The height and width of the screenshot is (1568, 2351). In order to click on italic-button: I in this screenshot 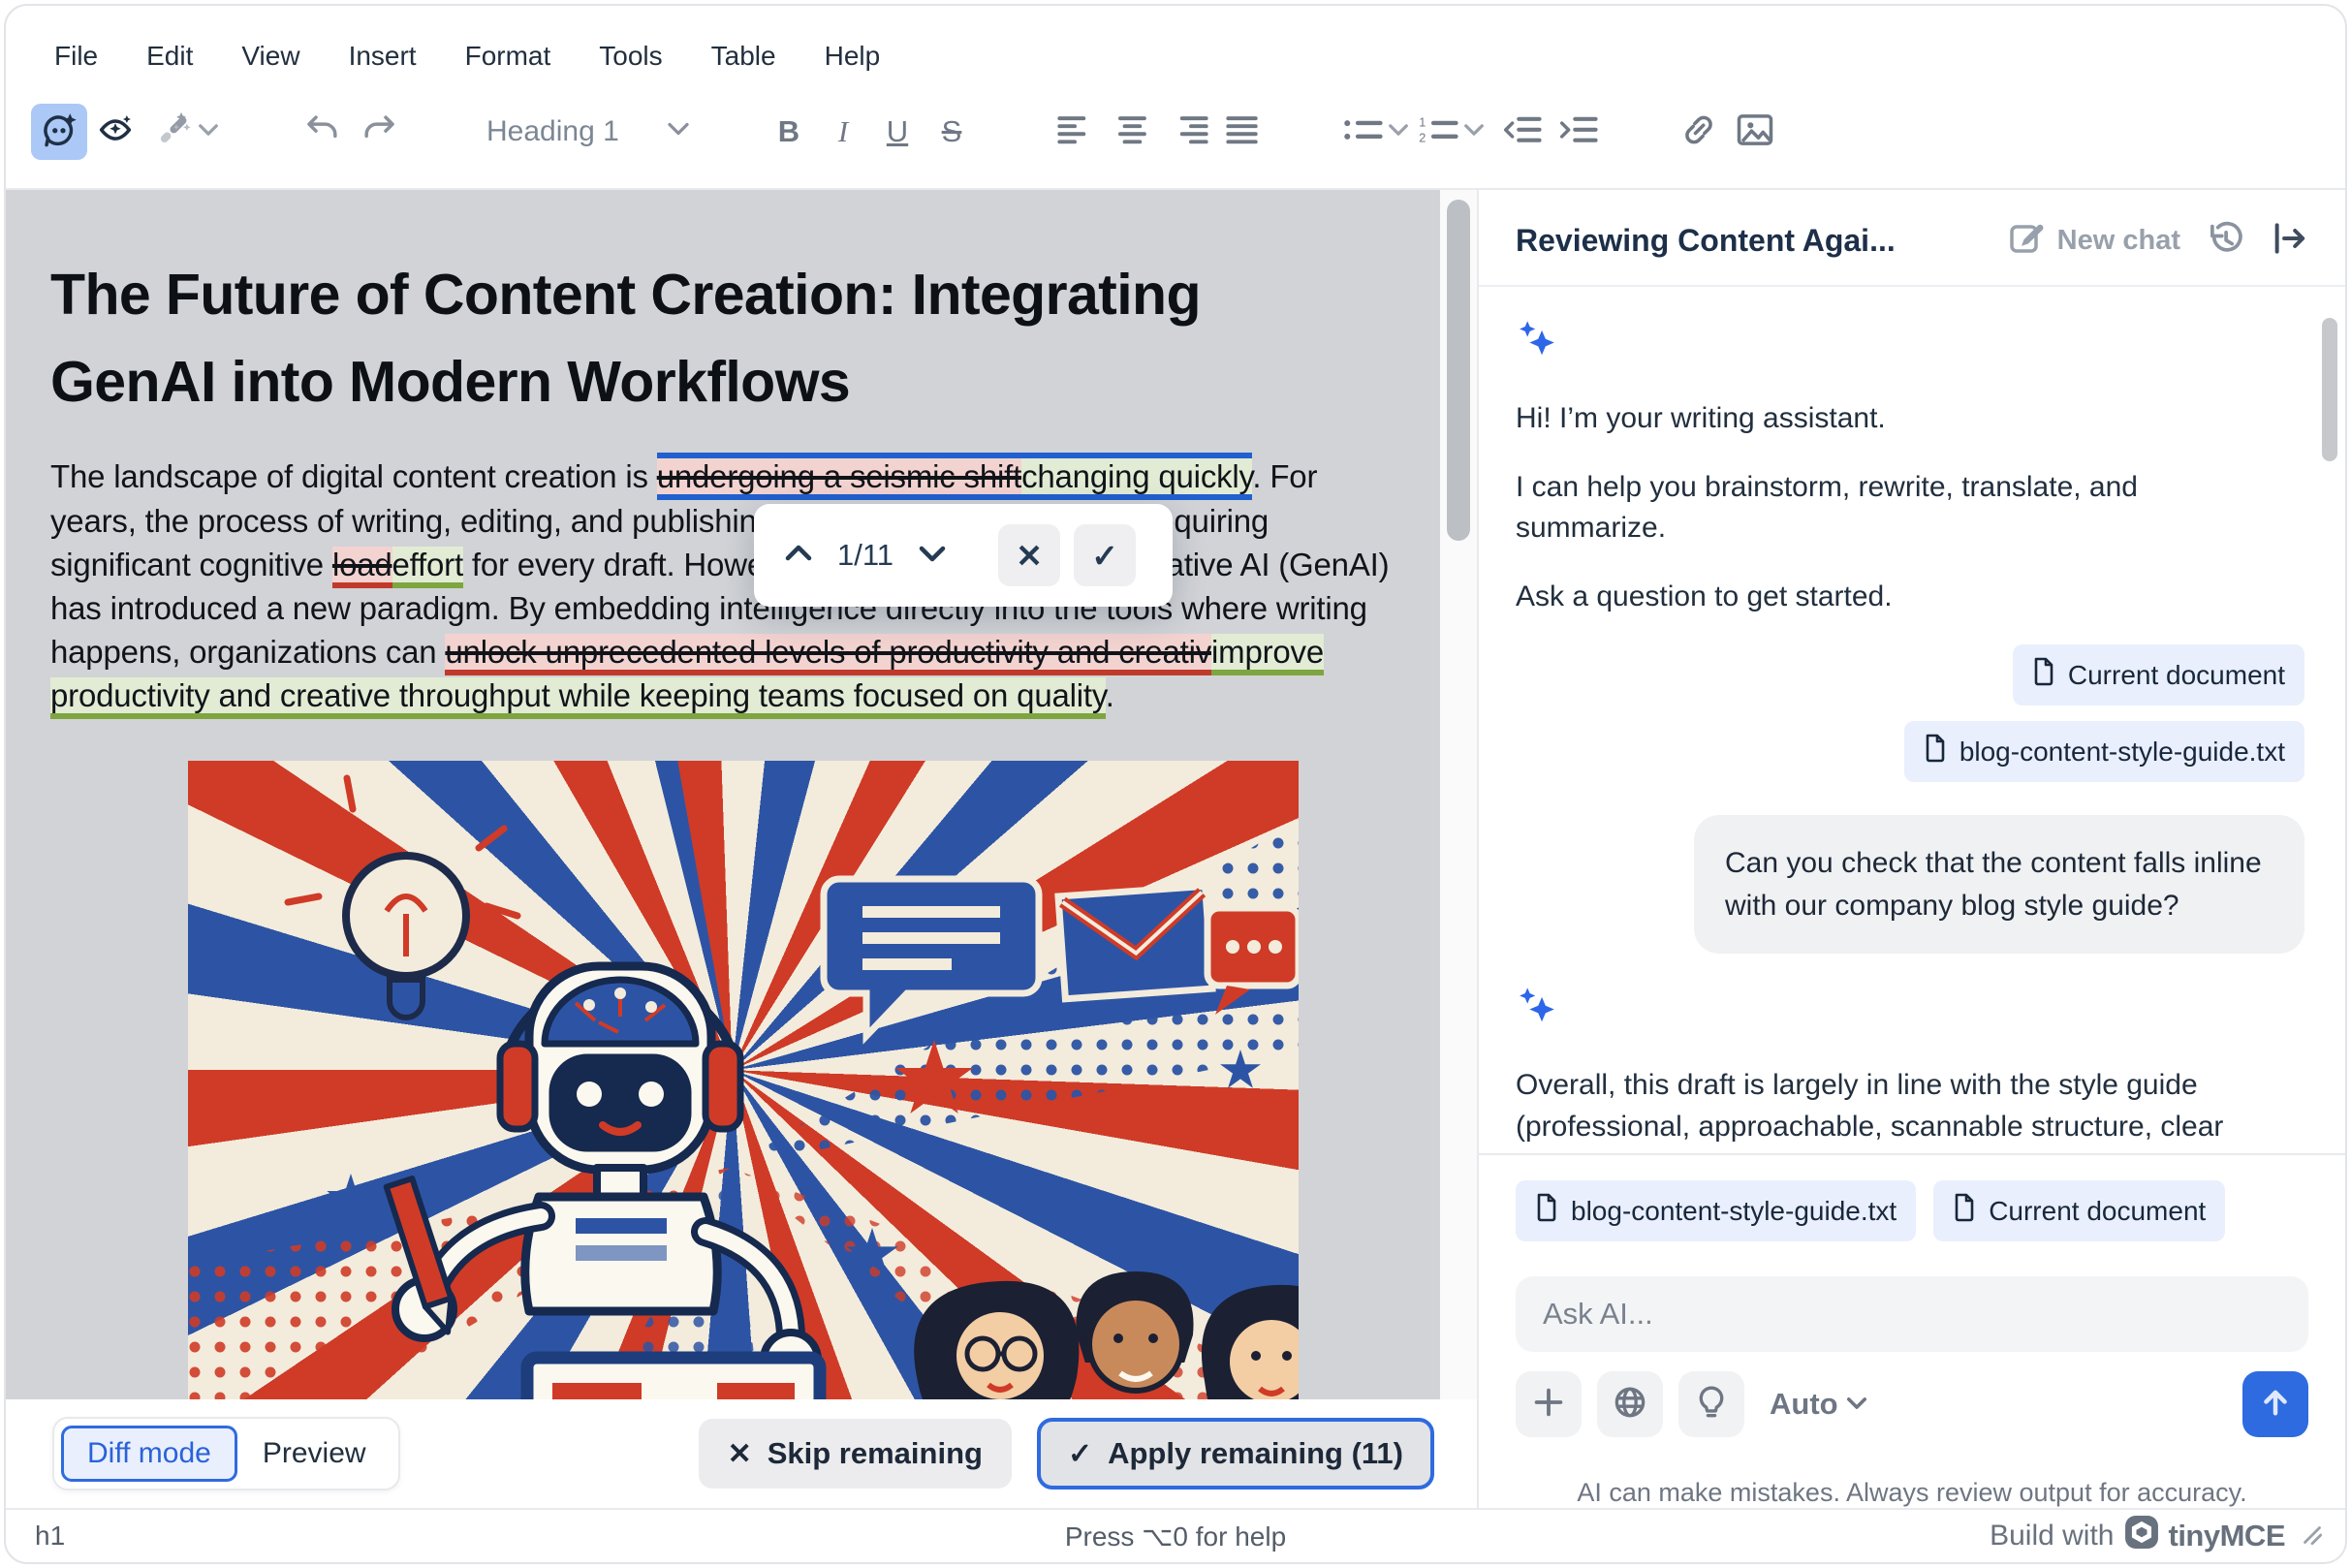, I will do `click(843, 132)`.